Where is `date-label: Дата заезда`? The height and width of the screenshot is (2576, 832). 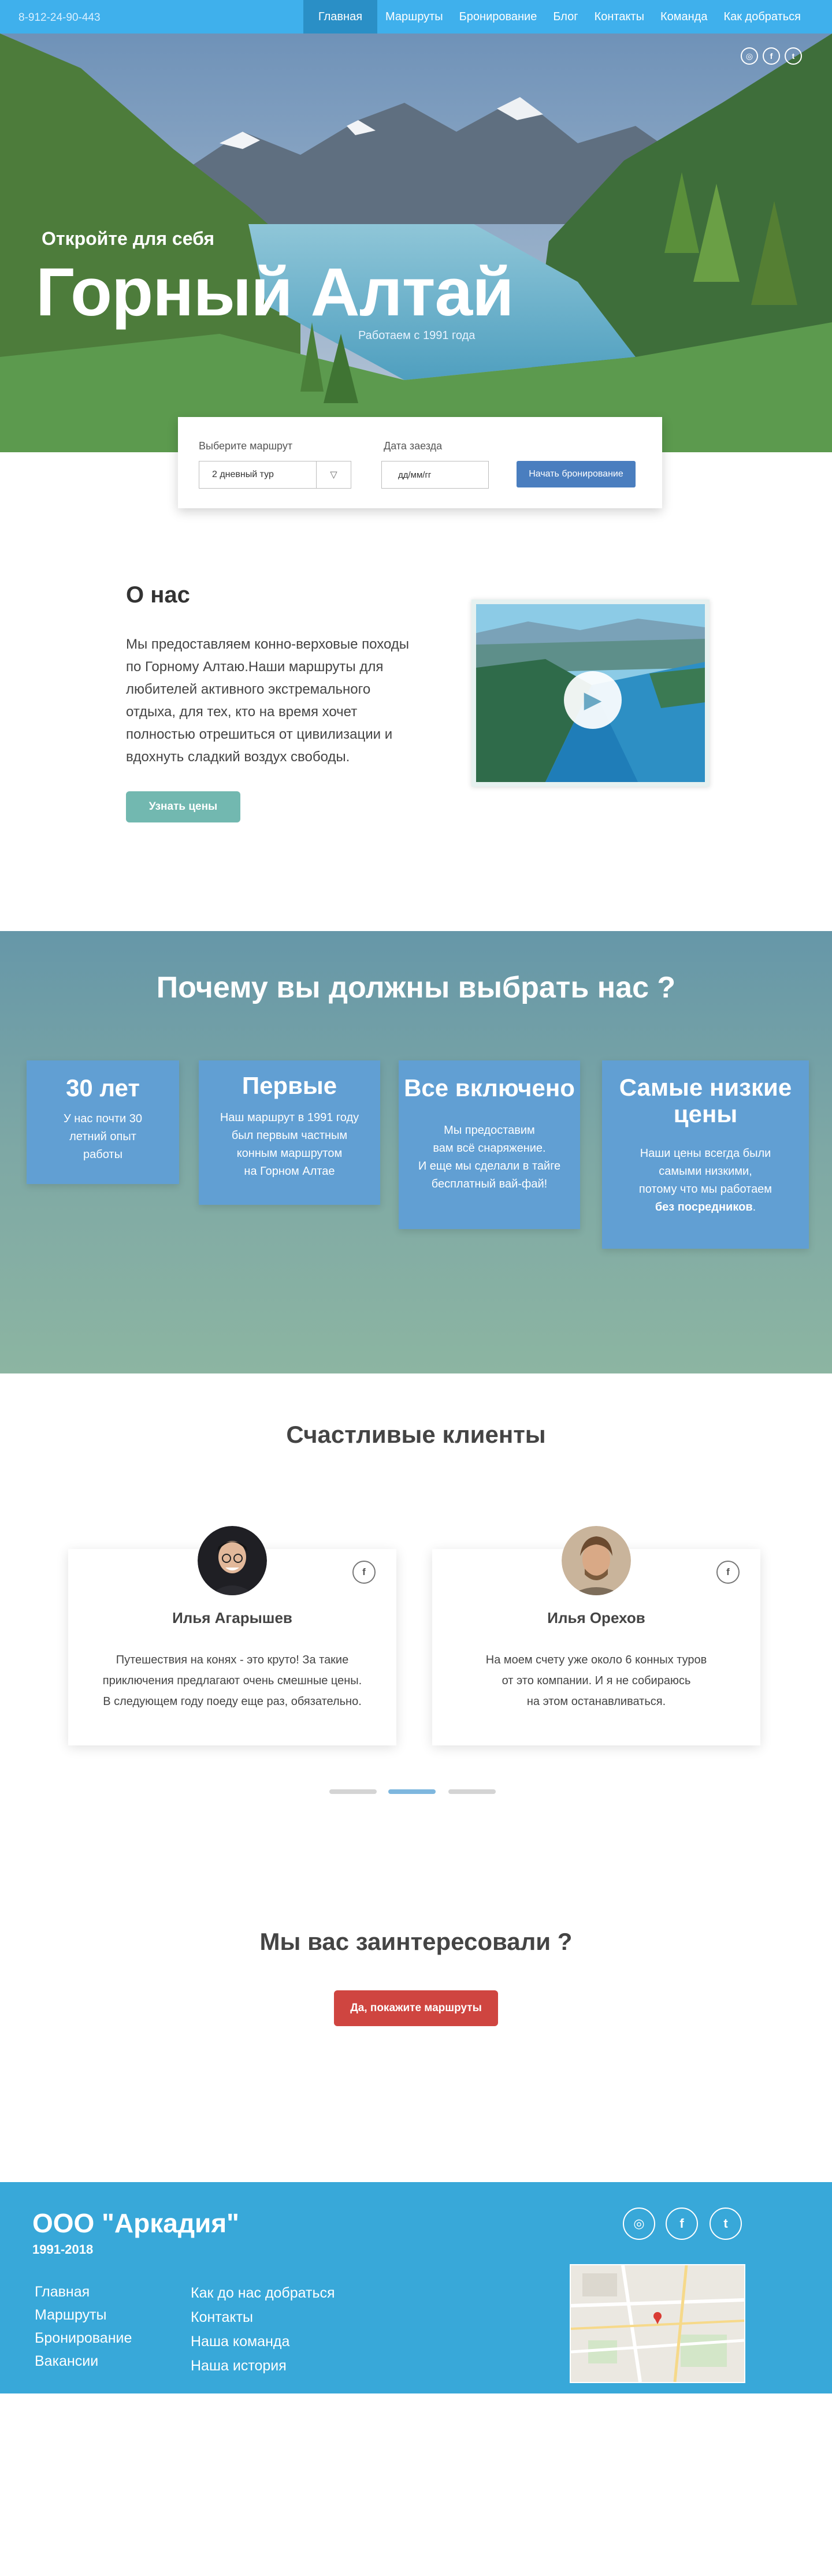 date-label: Дата заезда is located at coordinates (413, 446).